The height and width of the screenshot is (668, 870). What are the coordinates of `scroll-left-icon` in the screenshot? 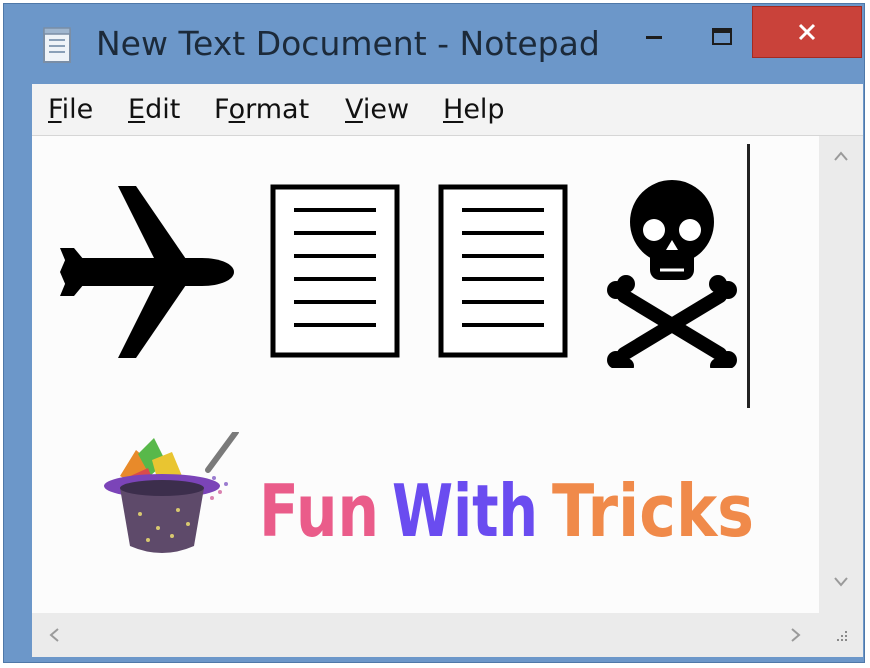 It's located at (54, 635).